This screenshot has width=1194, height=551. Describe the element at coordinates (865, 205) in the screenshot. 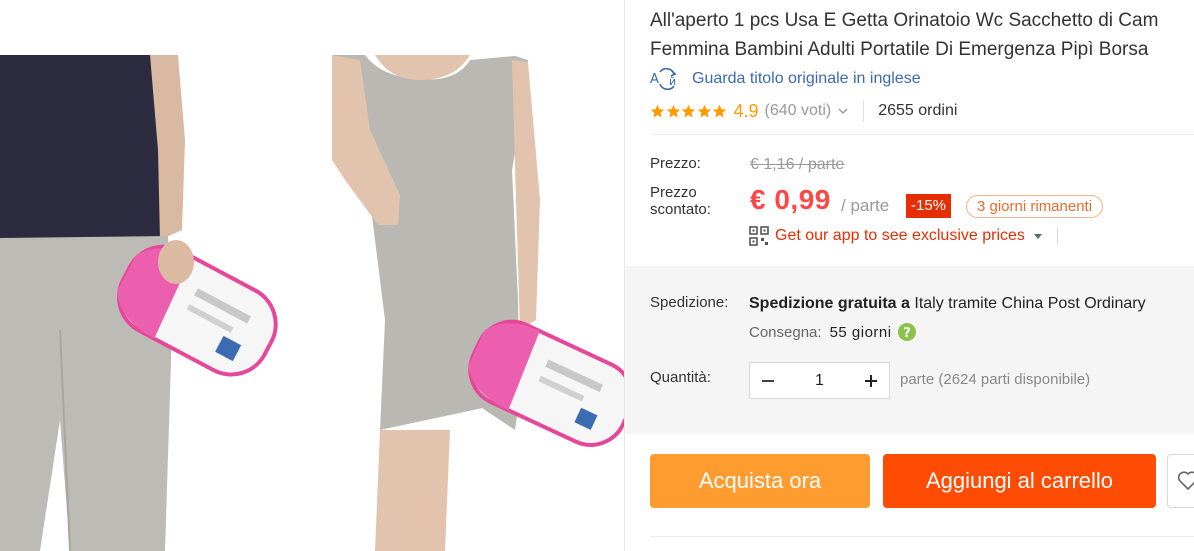

I see `per-unit-label: / parte` at that location.